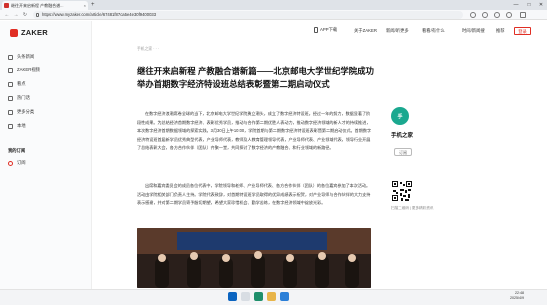 Image resolution: width=547 pixels, height=305 pixels. I want to click on sidebar-item-local: 本地, so click(17, 126).